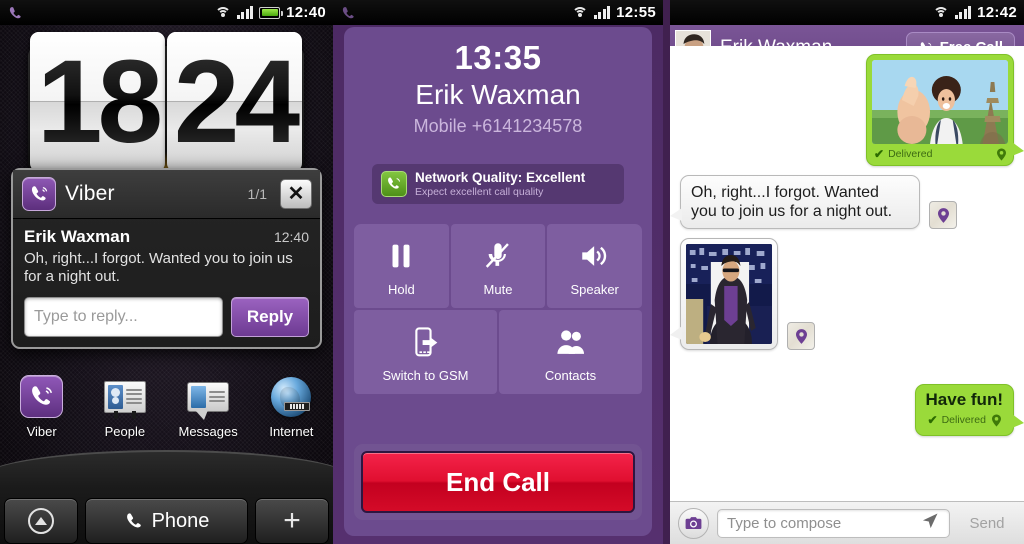  I want to click on call-phone-number: Mobile +6141234578, so click(498, 126).